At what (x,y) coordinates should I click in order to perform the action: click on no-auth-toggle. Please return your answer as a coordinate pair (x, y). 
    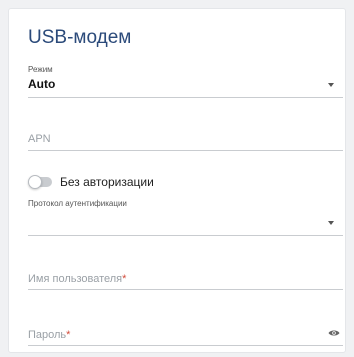
    Looking at the image, I should click on (40, 182).